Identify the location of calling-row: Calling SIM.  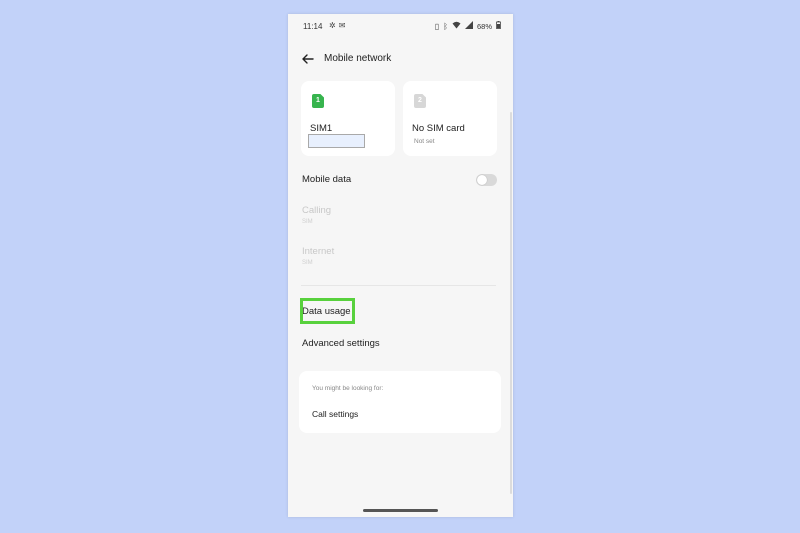
(316, 215).